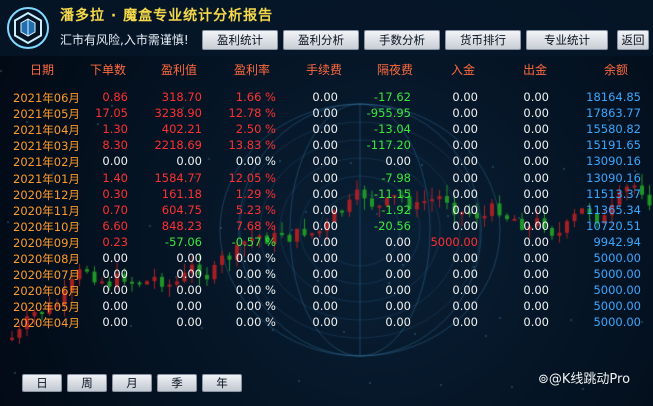 This screenshot has height=406, width=653. Describe the element at coordinates (543, 379) in the screenshot. I see `weibo-icon: ⊚` at that location.